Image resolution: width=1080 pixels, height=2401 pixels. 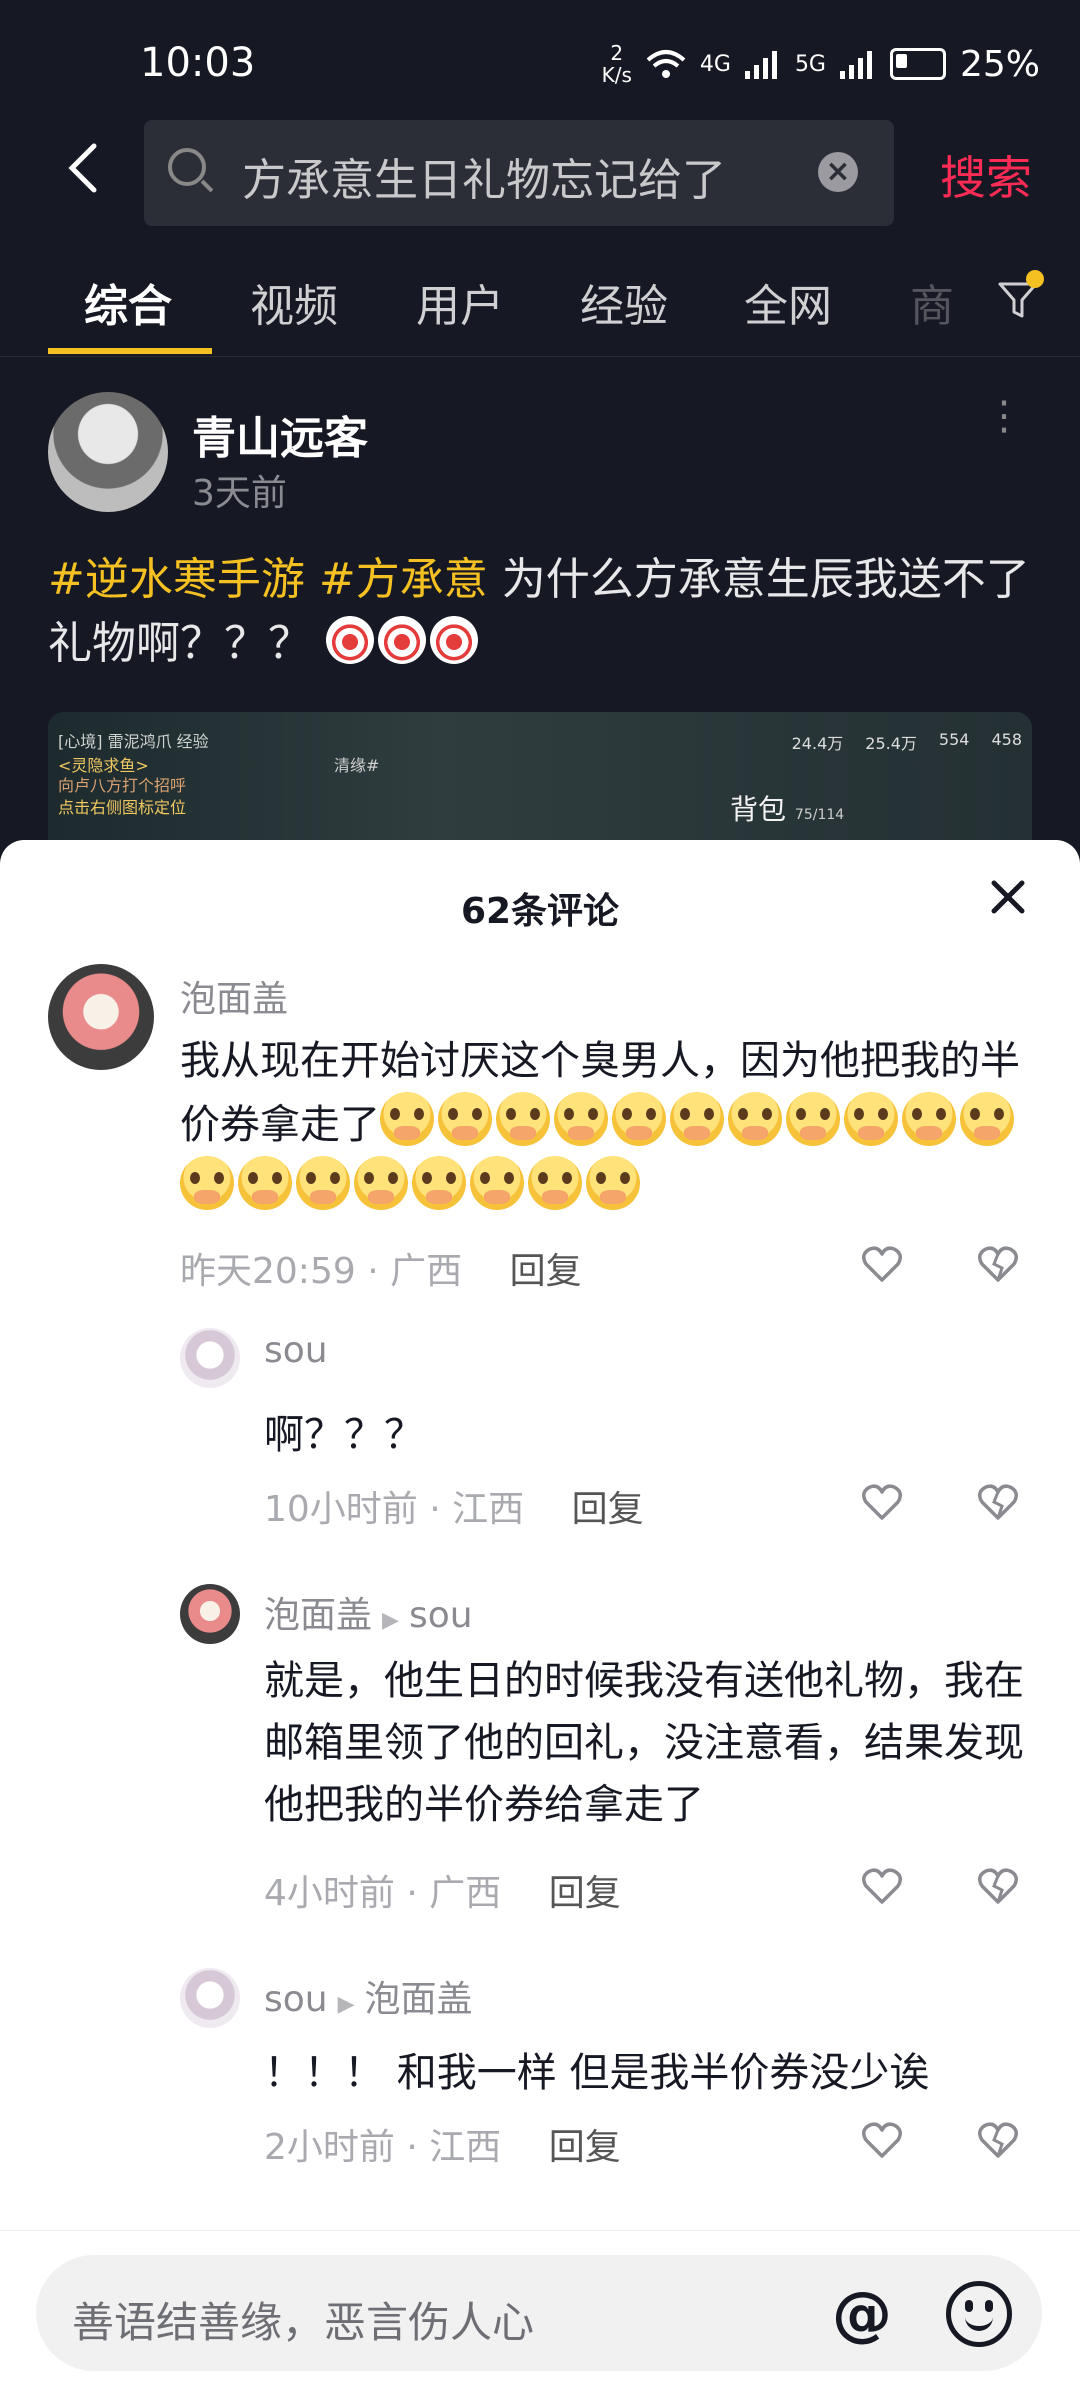 I want to click on wifi-icon, so click(x=666, y=64).